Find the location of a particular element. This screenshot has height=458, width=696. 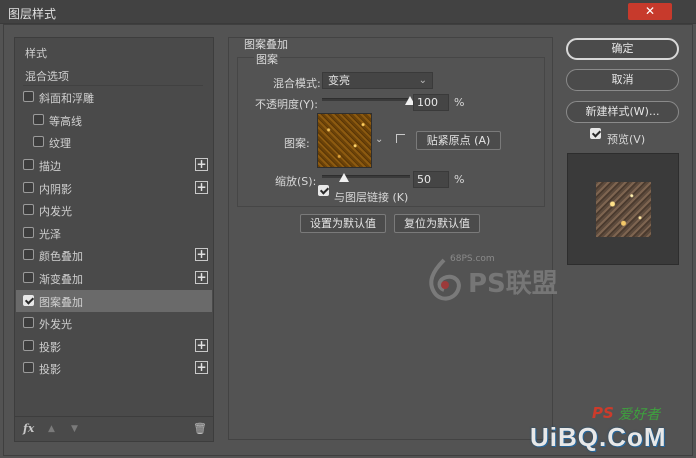

pattern-label: 图案: is located at coordinates (297, 143).